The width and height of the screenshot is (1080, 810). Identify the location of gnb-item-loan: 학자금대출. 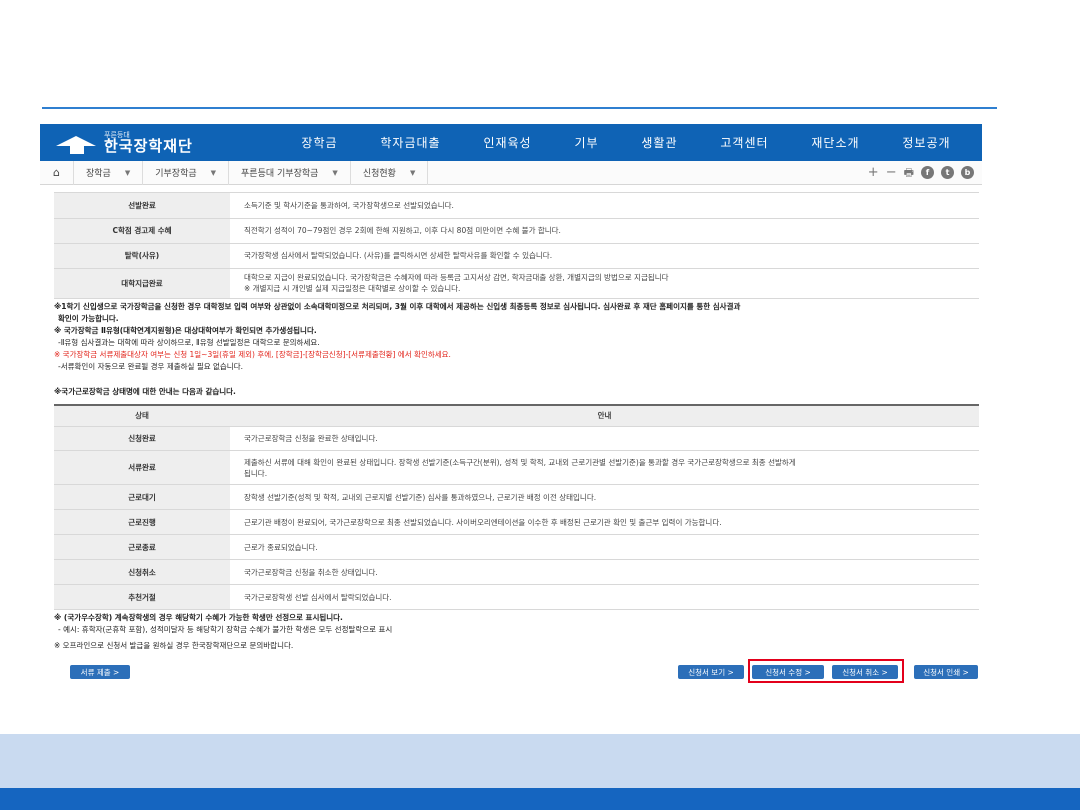
(410, 142).